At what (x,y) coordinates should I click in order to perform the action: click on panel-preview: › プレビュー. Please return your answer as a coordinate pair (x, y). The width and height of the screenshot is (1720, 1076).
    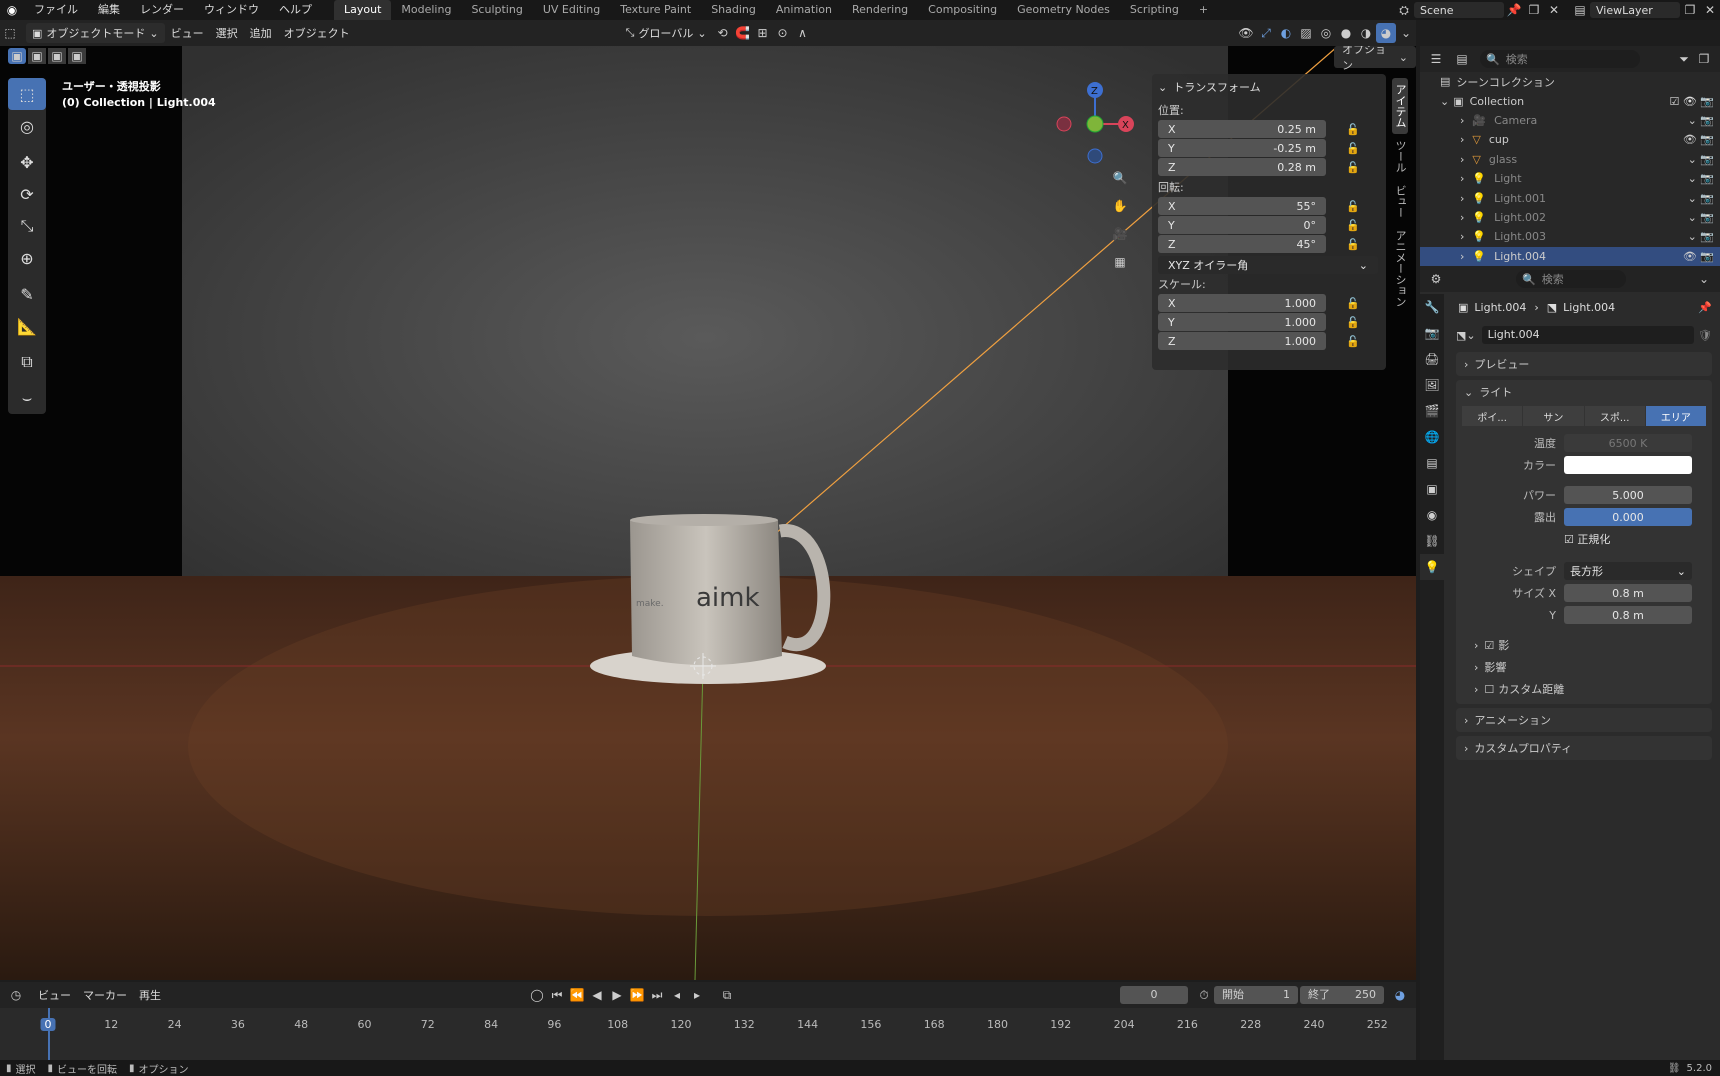
    Looking at the image, I should click on (1584, 364).